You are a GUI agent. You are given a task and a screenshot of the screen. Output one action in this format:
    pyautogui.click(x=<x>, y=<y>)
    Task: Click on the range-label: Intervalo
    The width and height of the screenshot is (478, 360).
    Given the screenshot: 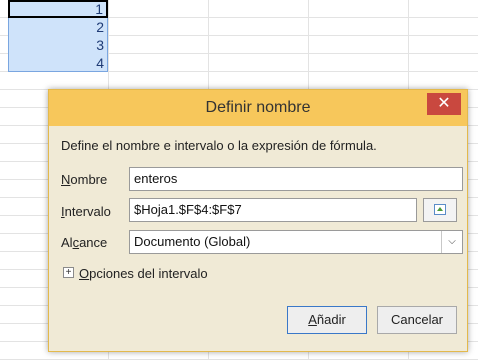 What is the action you would take?
    pyautogui.click(x=86, y=211)
    